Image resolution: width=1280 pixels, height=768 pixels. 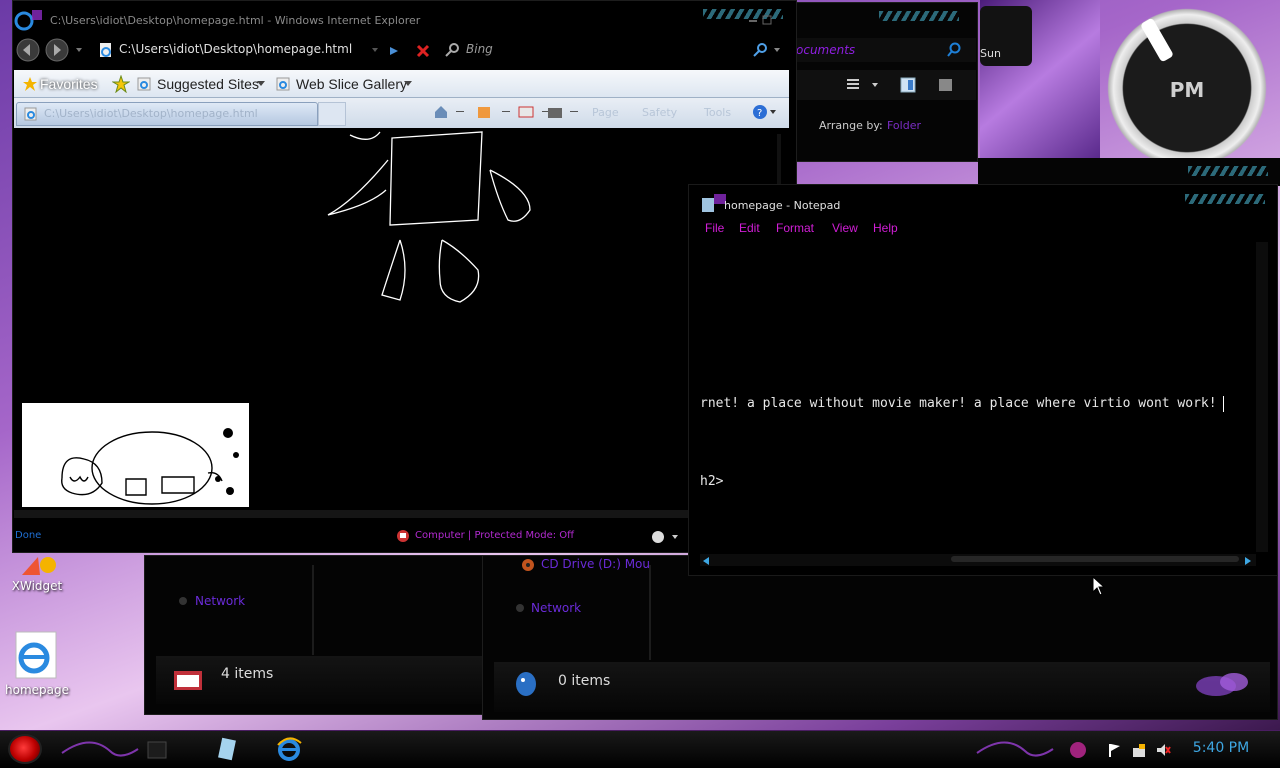 What do you see at coordinates (845, 228) in the screenshot?
I see `menu-view: View` at bounding box center [845, 228].